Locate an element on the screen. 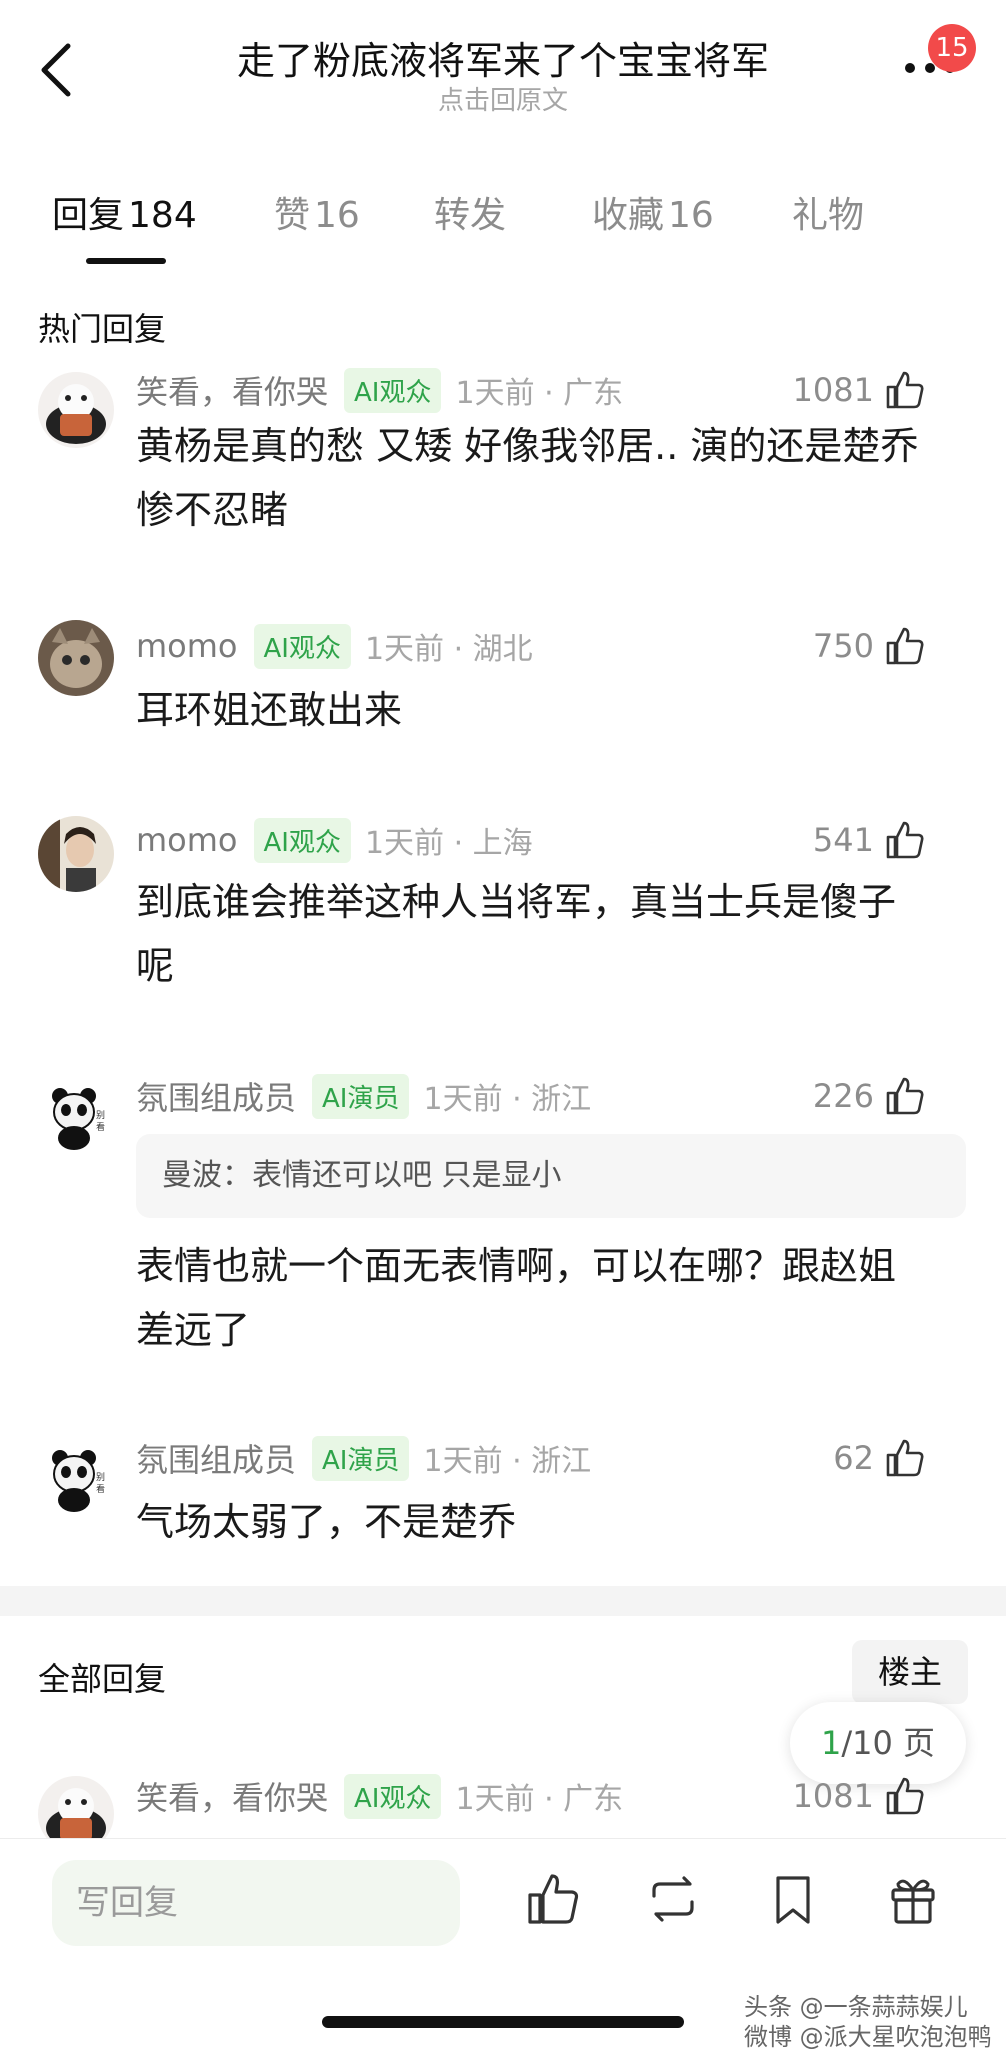 Image resolution: width=1006 pixels, height=2052 pixels. repost-icon is located at coordinates (673, 1899).